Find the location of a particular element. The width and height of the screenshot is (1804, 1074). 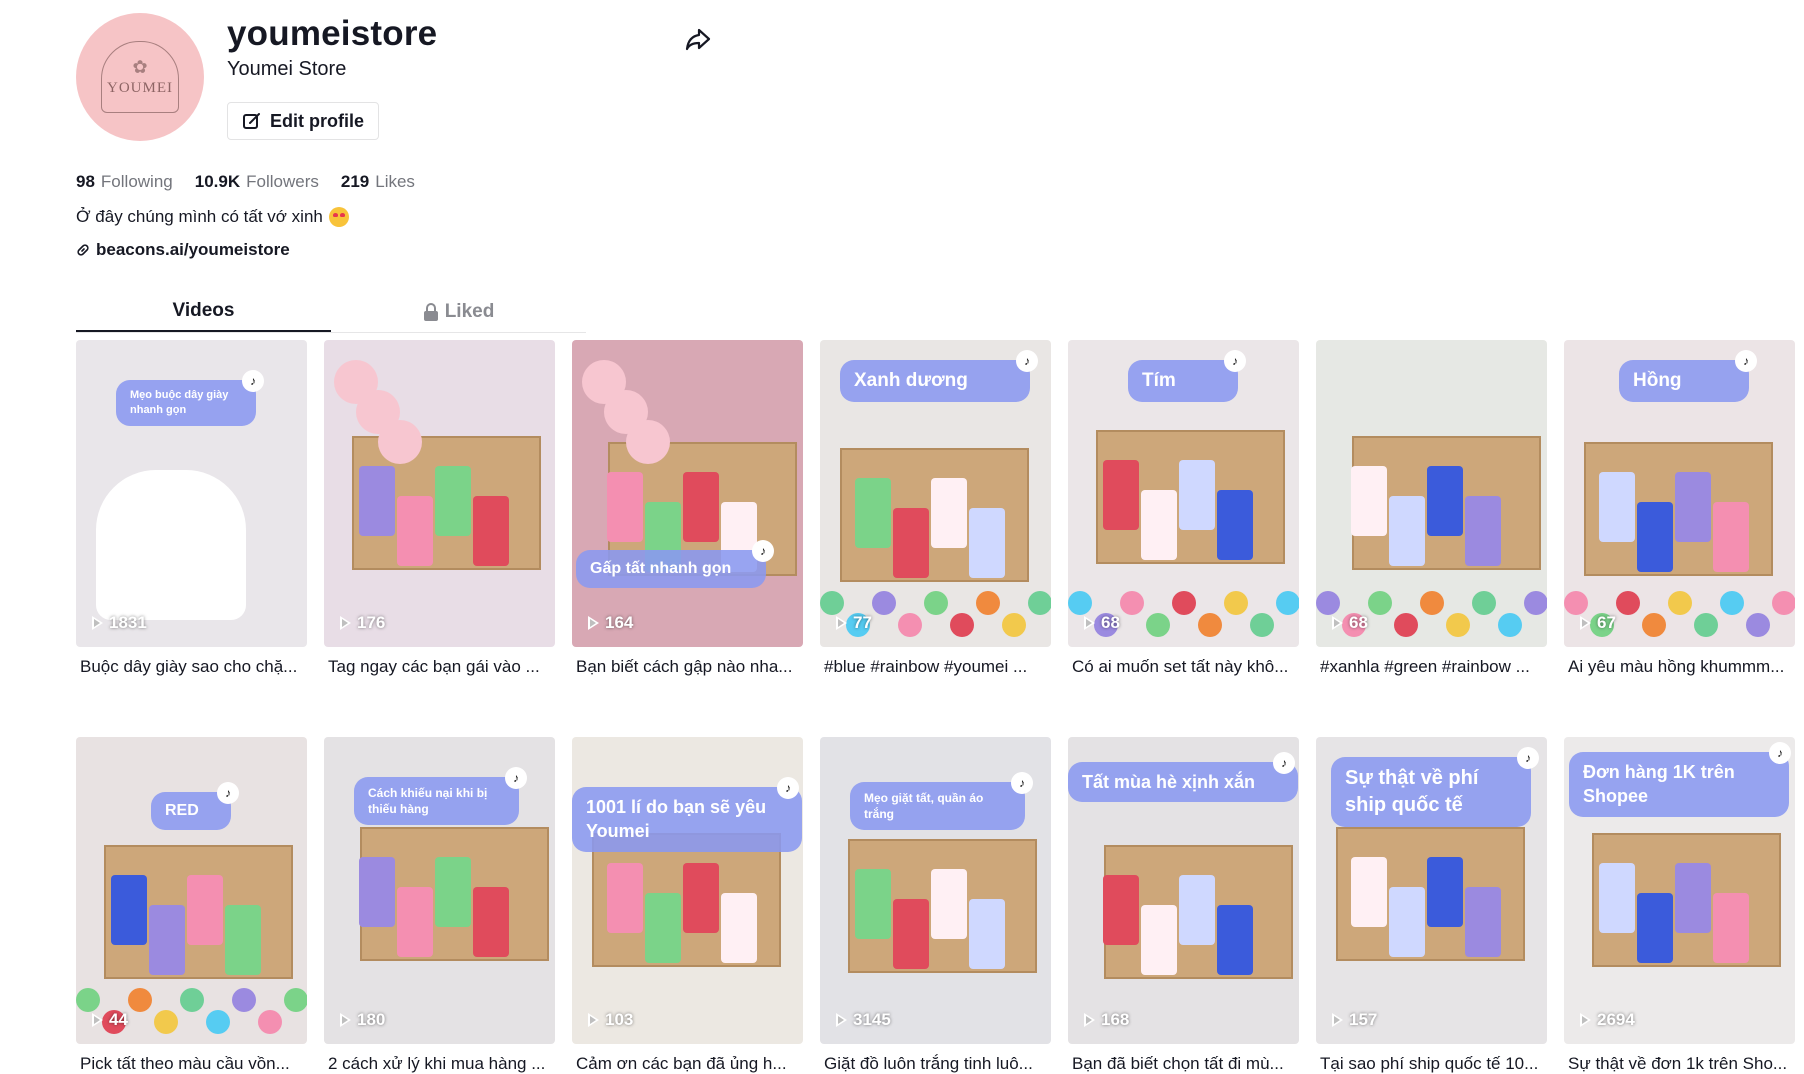

profile-stats: 98 Following 10.9K Followers 219 Likes is located at coordinates (245, 182).